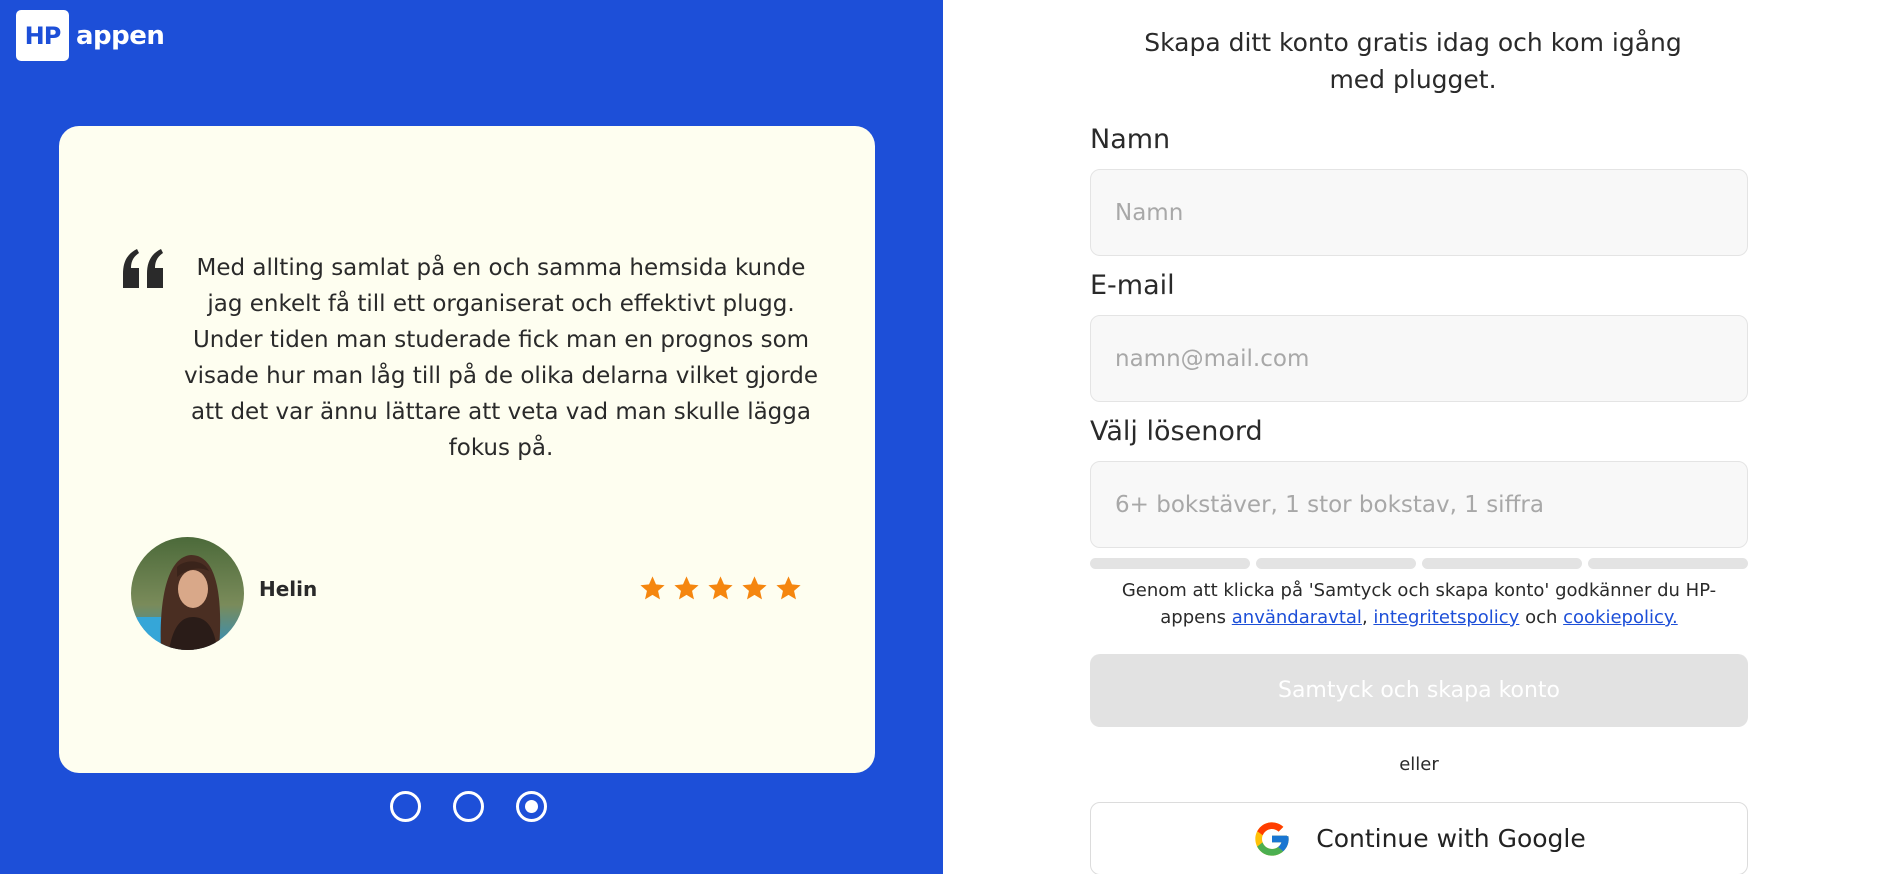 The width and height of the screenshot is (1887, 874). I want to click on name-label: Namn, so click(1130, 139).